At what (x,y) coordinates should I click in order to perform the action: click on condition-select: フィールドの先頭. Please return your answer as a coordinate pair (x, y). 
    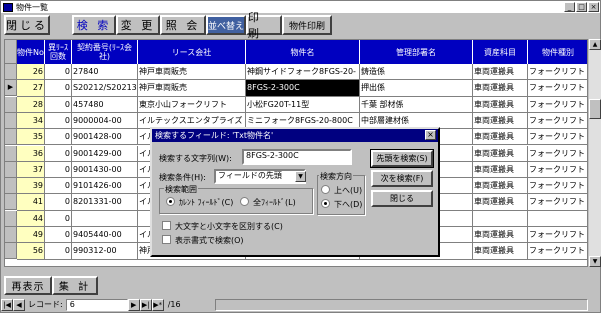
    Looking at the image, I should click on (260, 176).